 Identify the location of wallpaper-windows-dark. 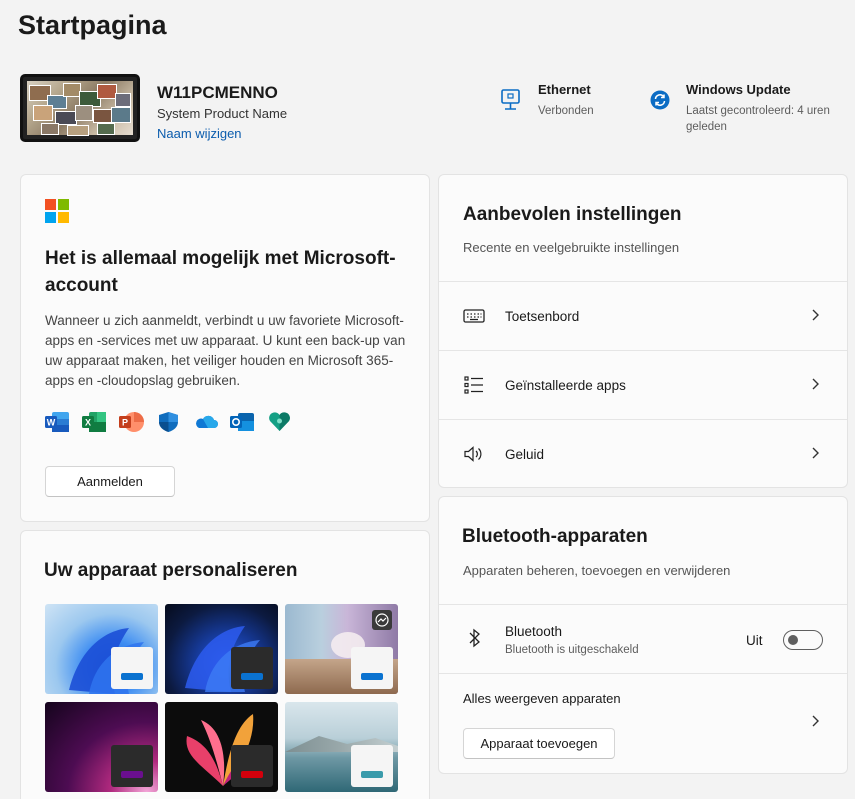
(221, 649).